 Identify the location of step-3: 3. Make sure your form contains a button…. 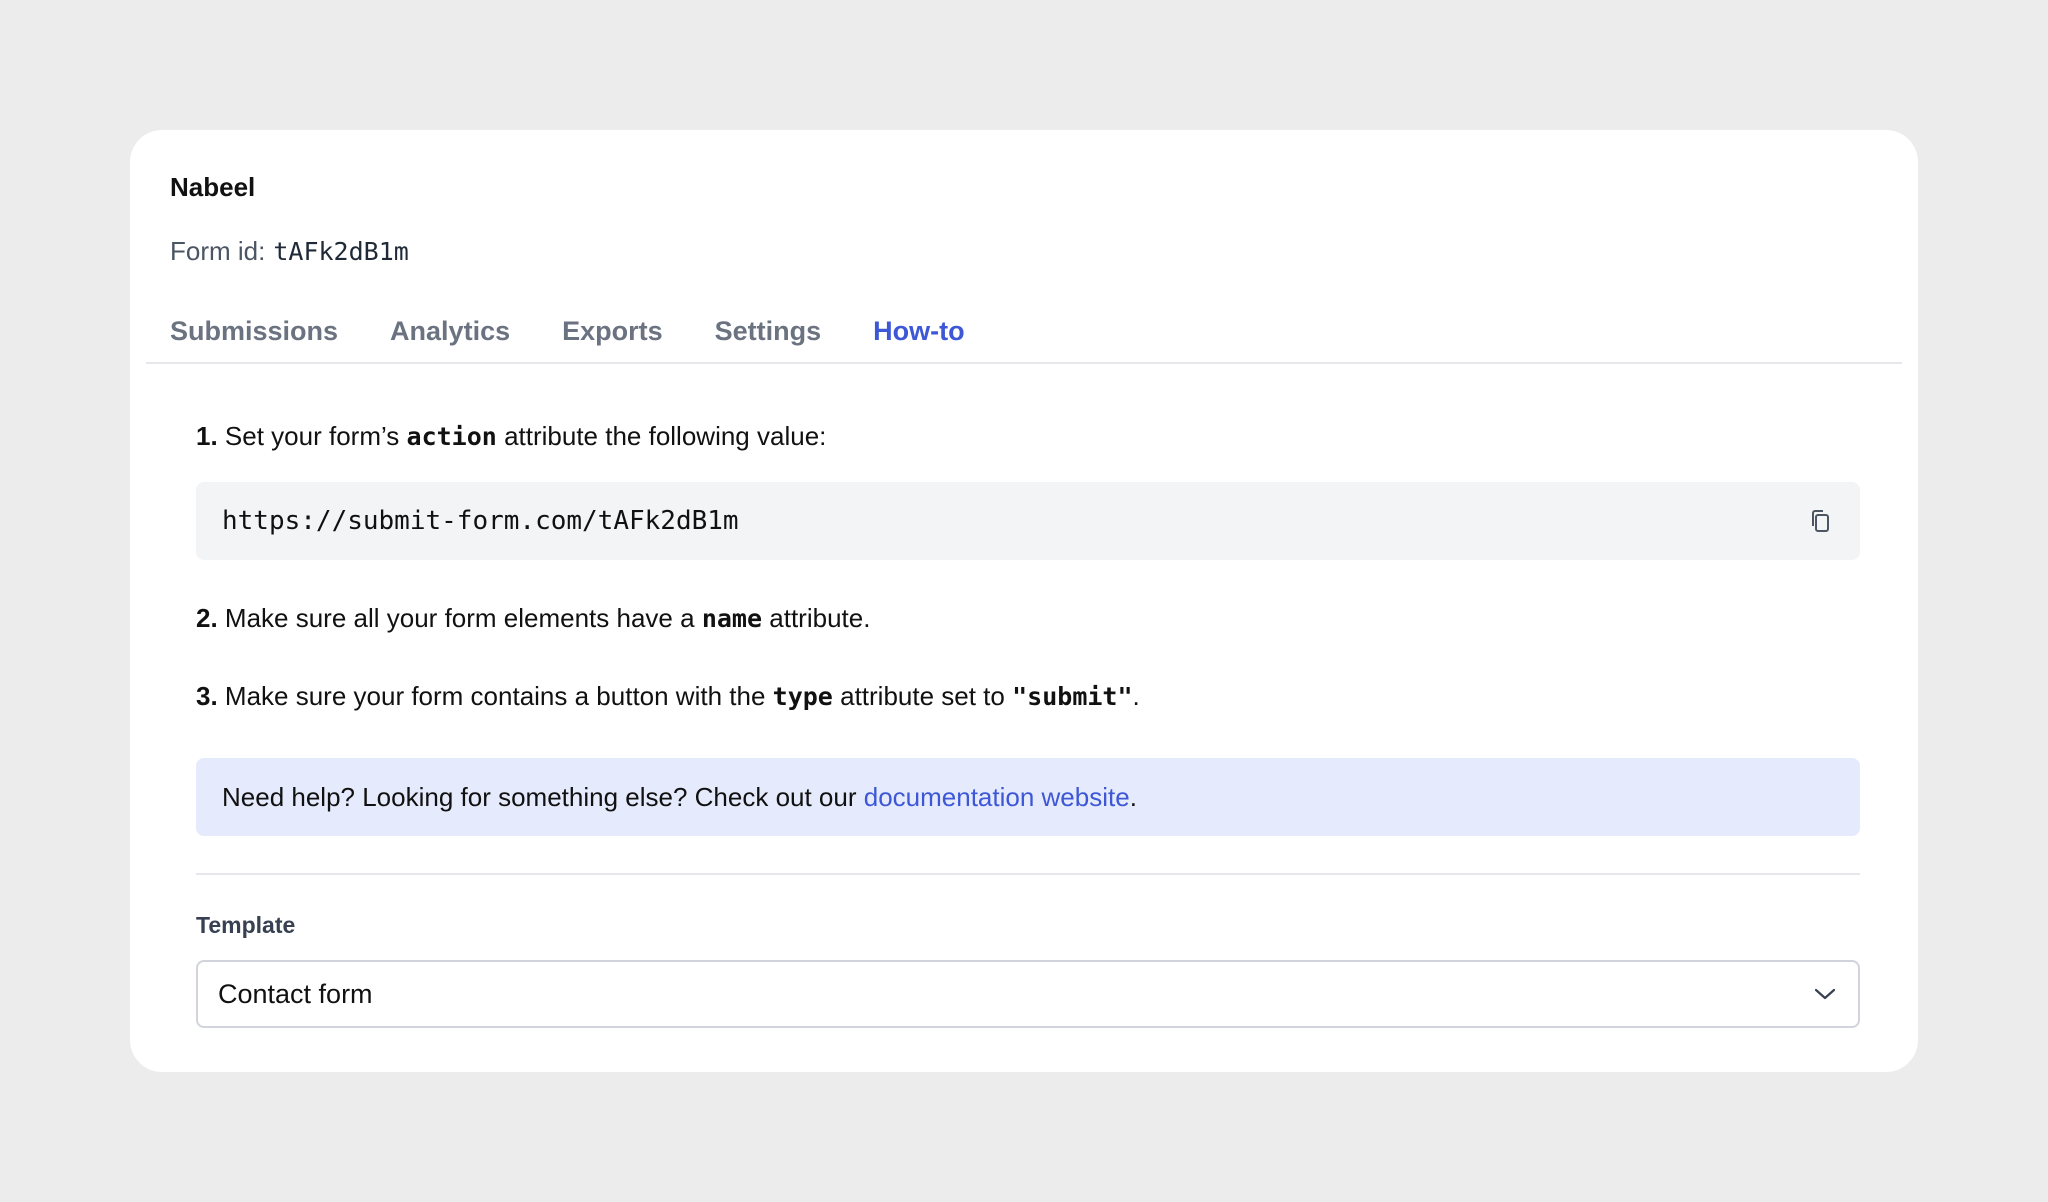
(668, 697).